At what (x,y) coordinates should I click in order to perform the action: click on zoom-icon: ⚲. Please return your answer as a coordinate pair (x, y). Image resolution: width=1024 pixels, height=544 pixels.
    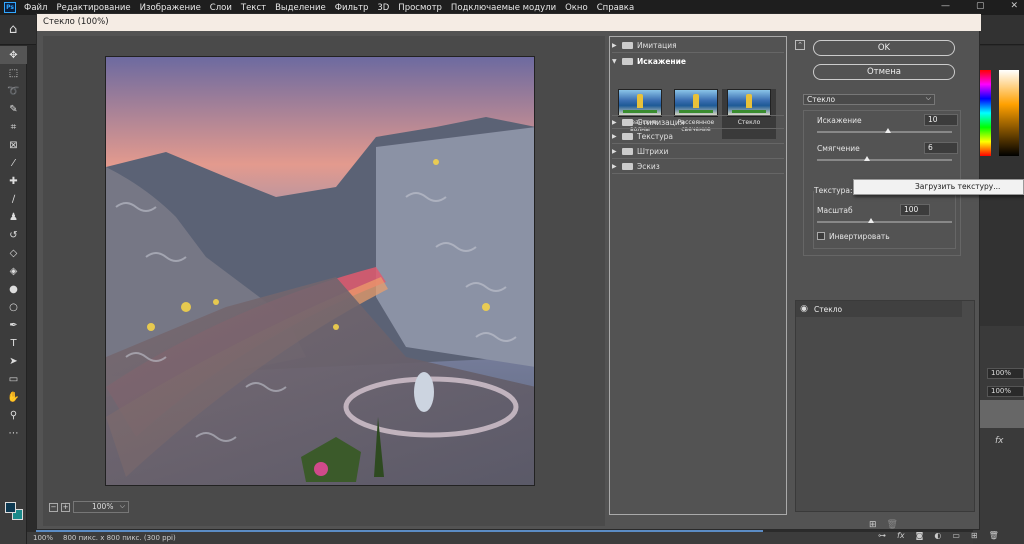
    Looking at the image, I should click on (13, 415).